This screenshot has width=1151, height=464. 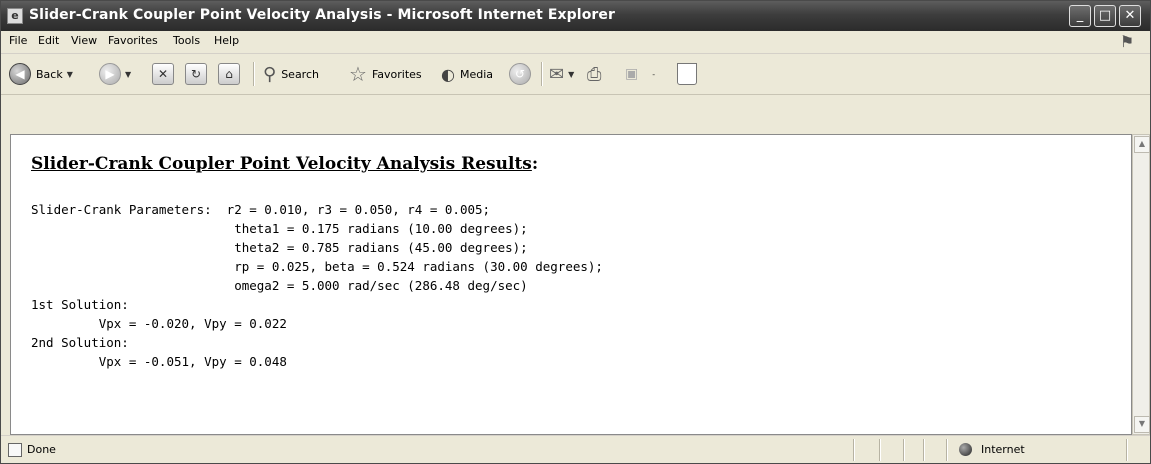 I want to click on page-done-icon, so click(x=15, y=450).